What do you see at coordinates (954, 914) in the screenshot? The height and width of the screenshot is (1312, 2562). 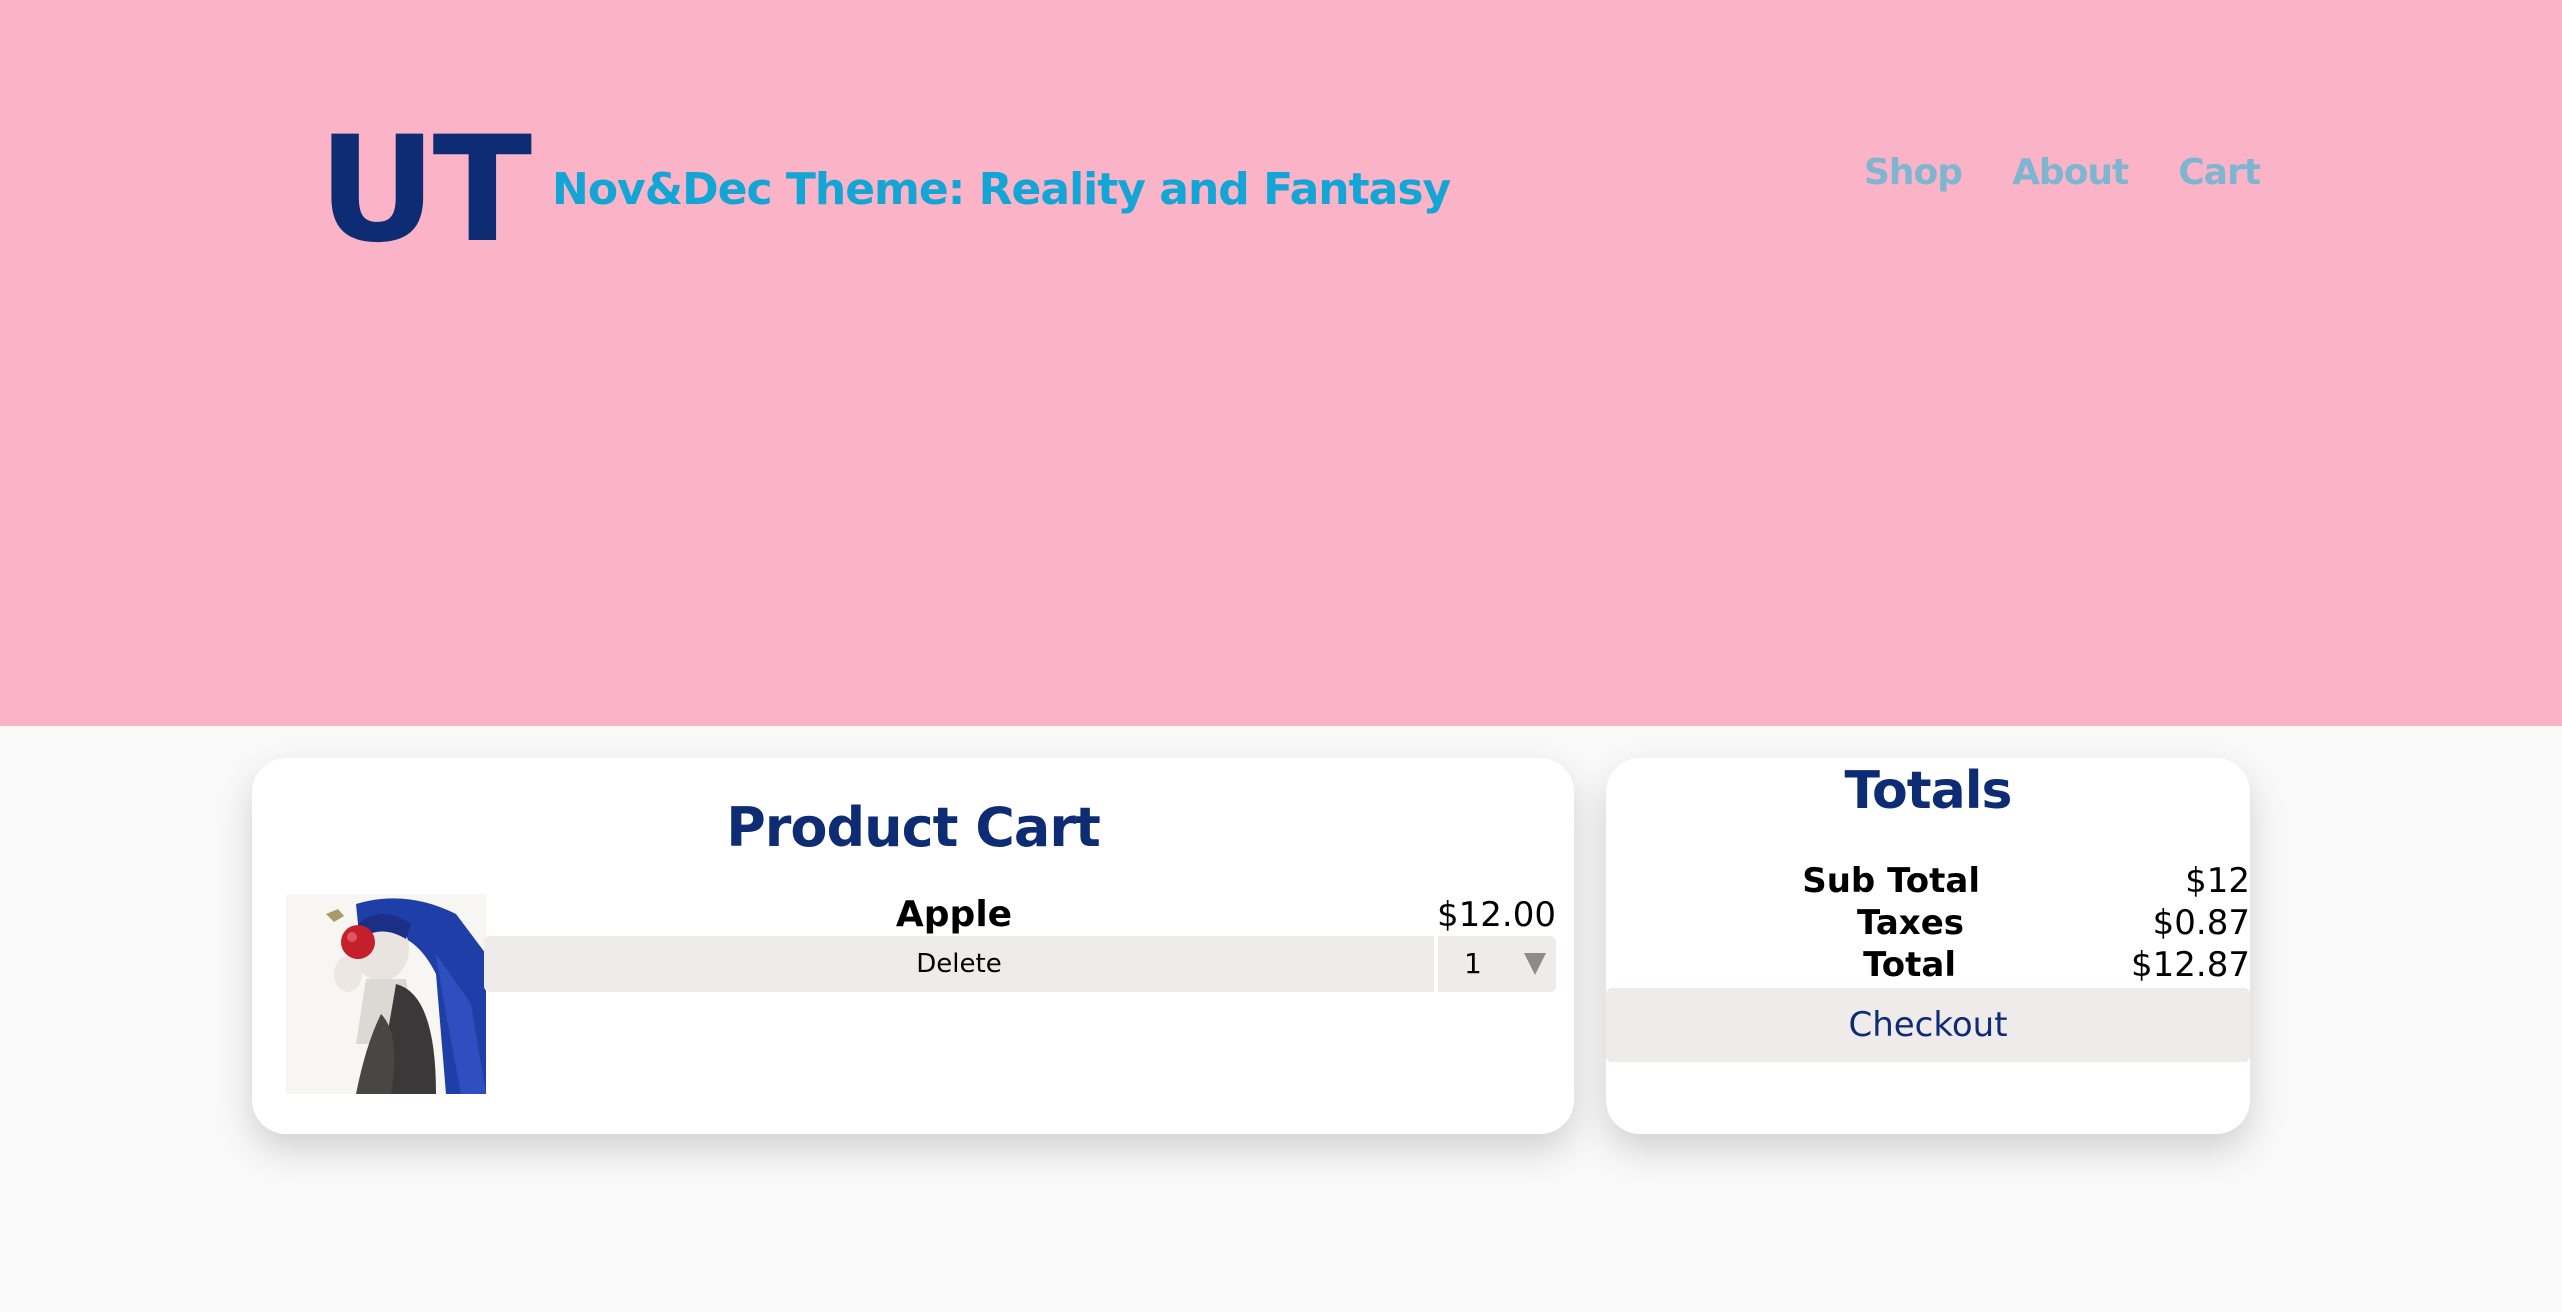 I see `product-name: Apple` at bounding box center [954, 914].